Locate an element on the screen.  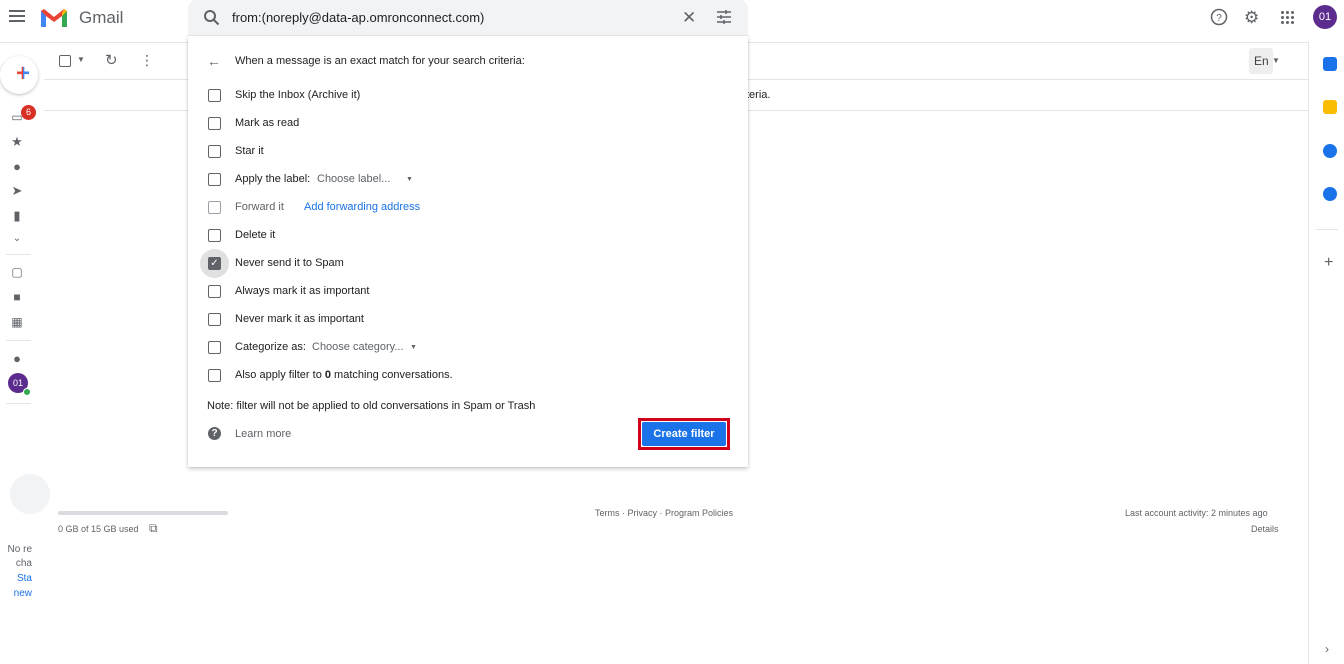
forward-it-label: Forward it is located at coordinates (259, 207).